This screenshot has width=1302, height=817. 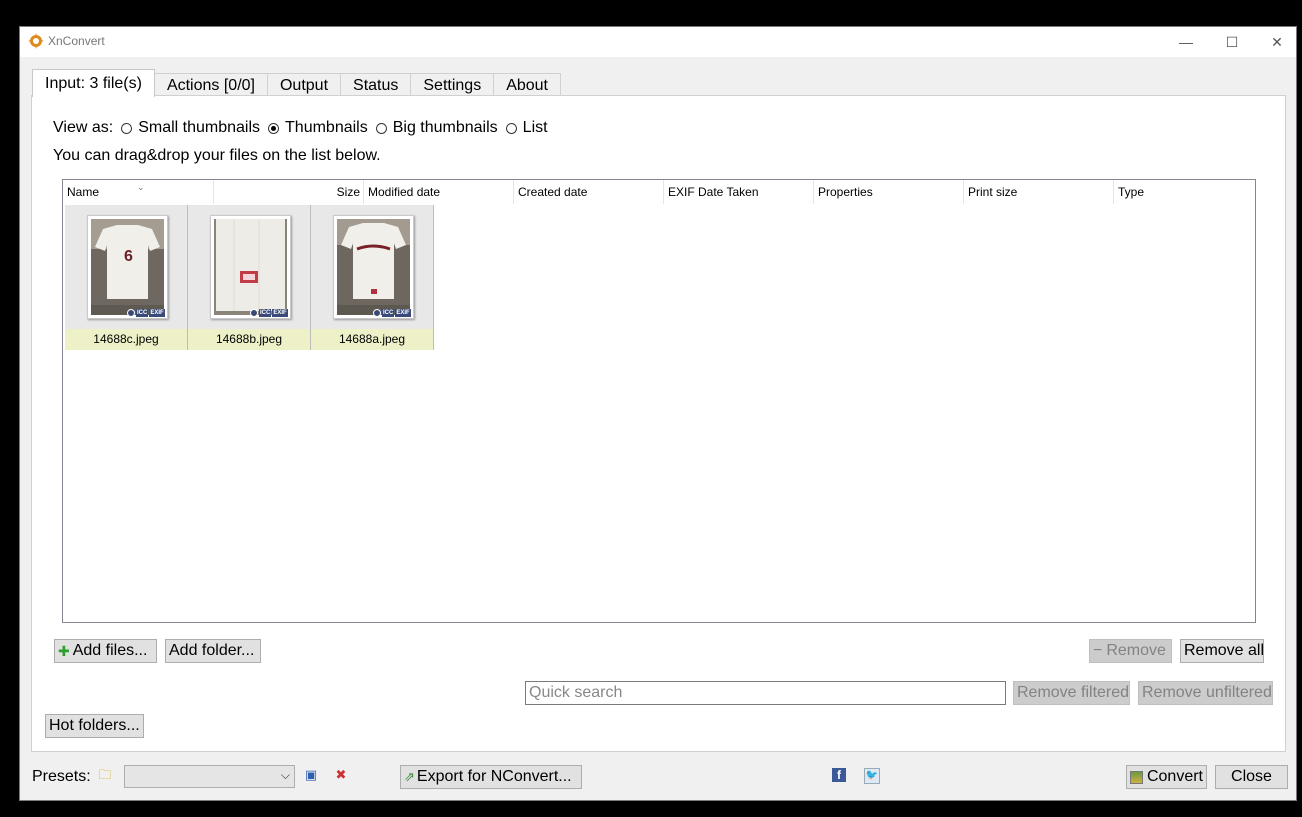 What do you see at coordinates (311, 775) in the screenshot?
I see `save-icon: ▣` at bounding box center [311, 775].